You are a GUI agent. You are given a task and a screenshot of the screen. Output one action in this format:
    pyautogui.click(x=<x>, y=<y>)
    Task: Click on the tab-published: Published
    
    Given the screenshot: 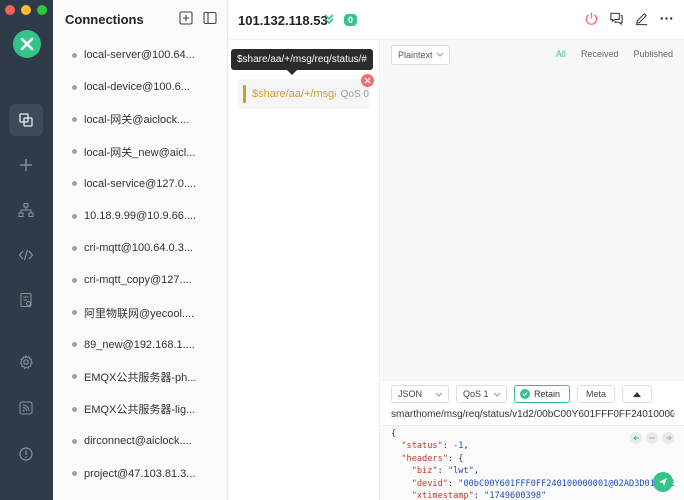 What is the action you would take?
    pyautogui.click(x=653, y=54)
    